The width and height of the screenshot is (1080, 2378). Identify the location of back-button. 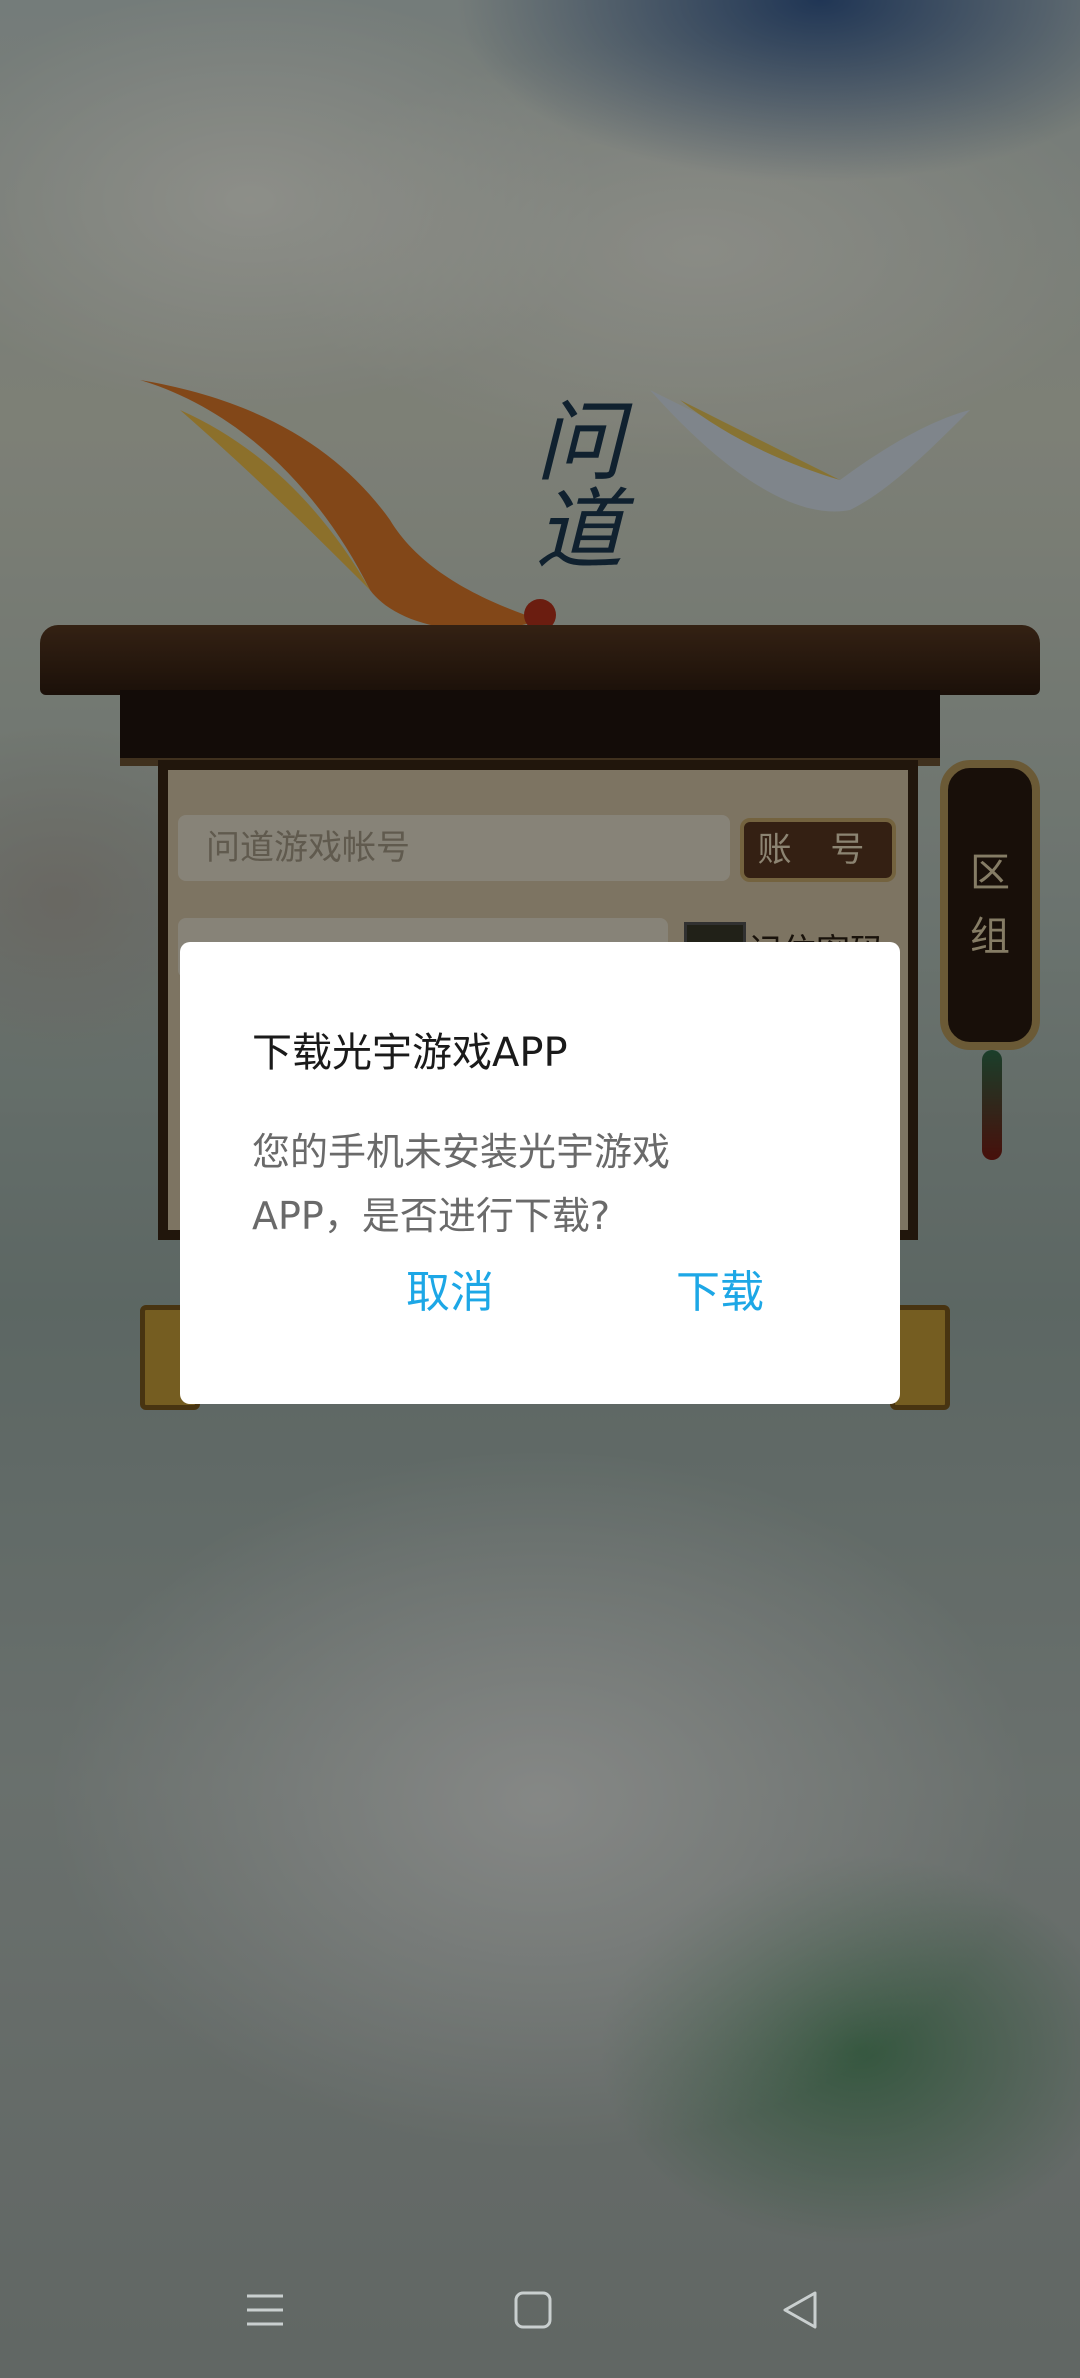
(800, 2310).